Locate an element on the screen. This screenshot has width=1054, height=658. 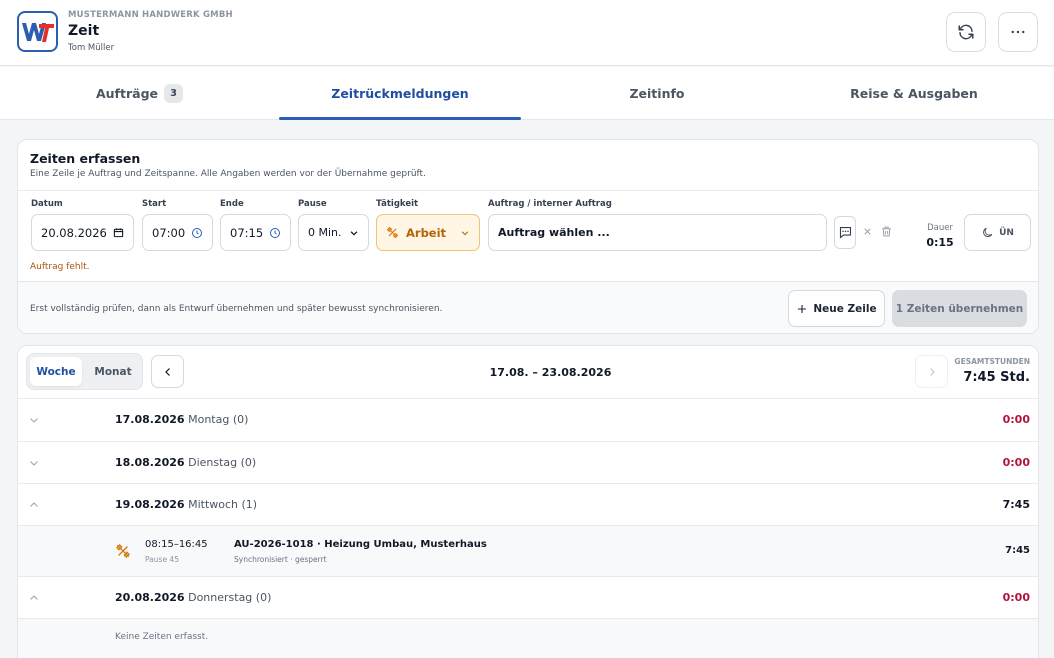
day-name: Dienstag (0) is located at coordinates (222, 462).